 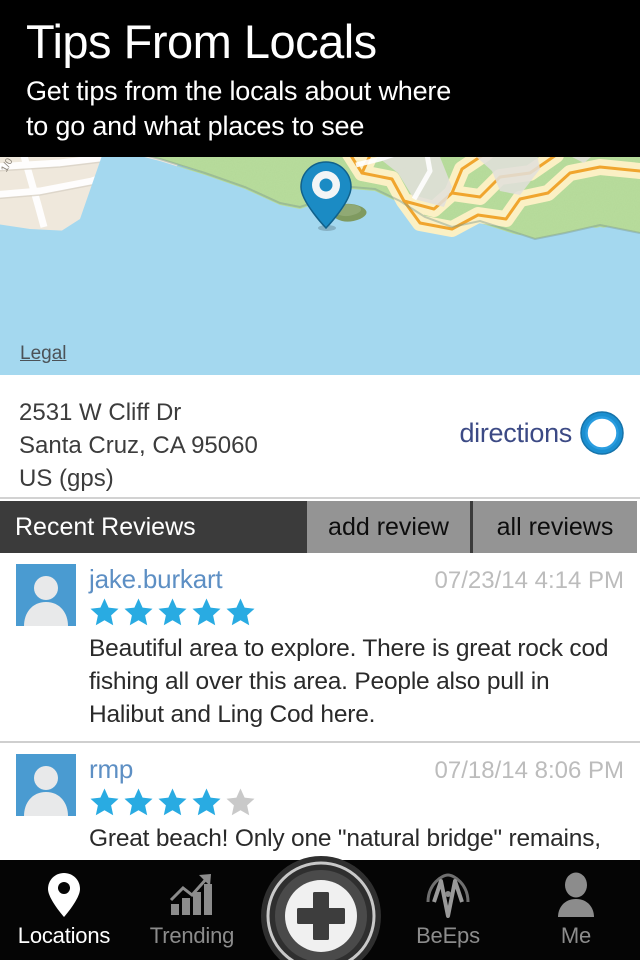 I want to click on person-icon, so click(x=576, y=895).